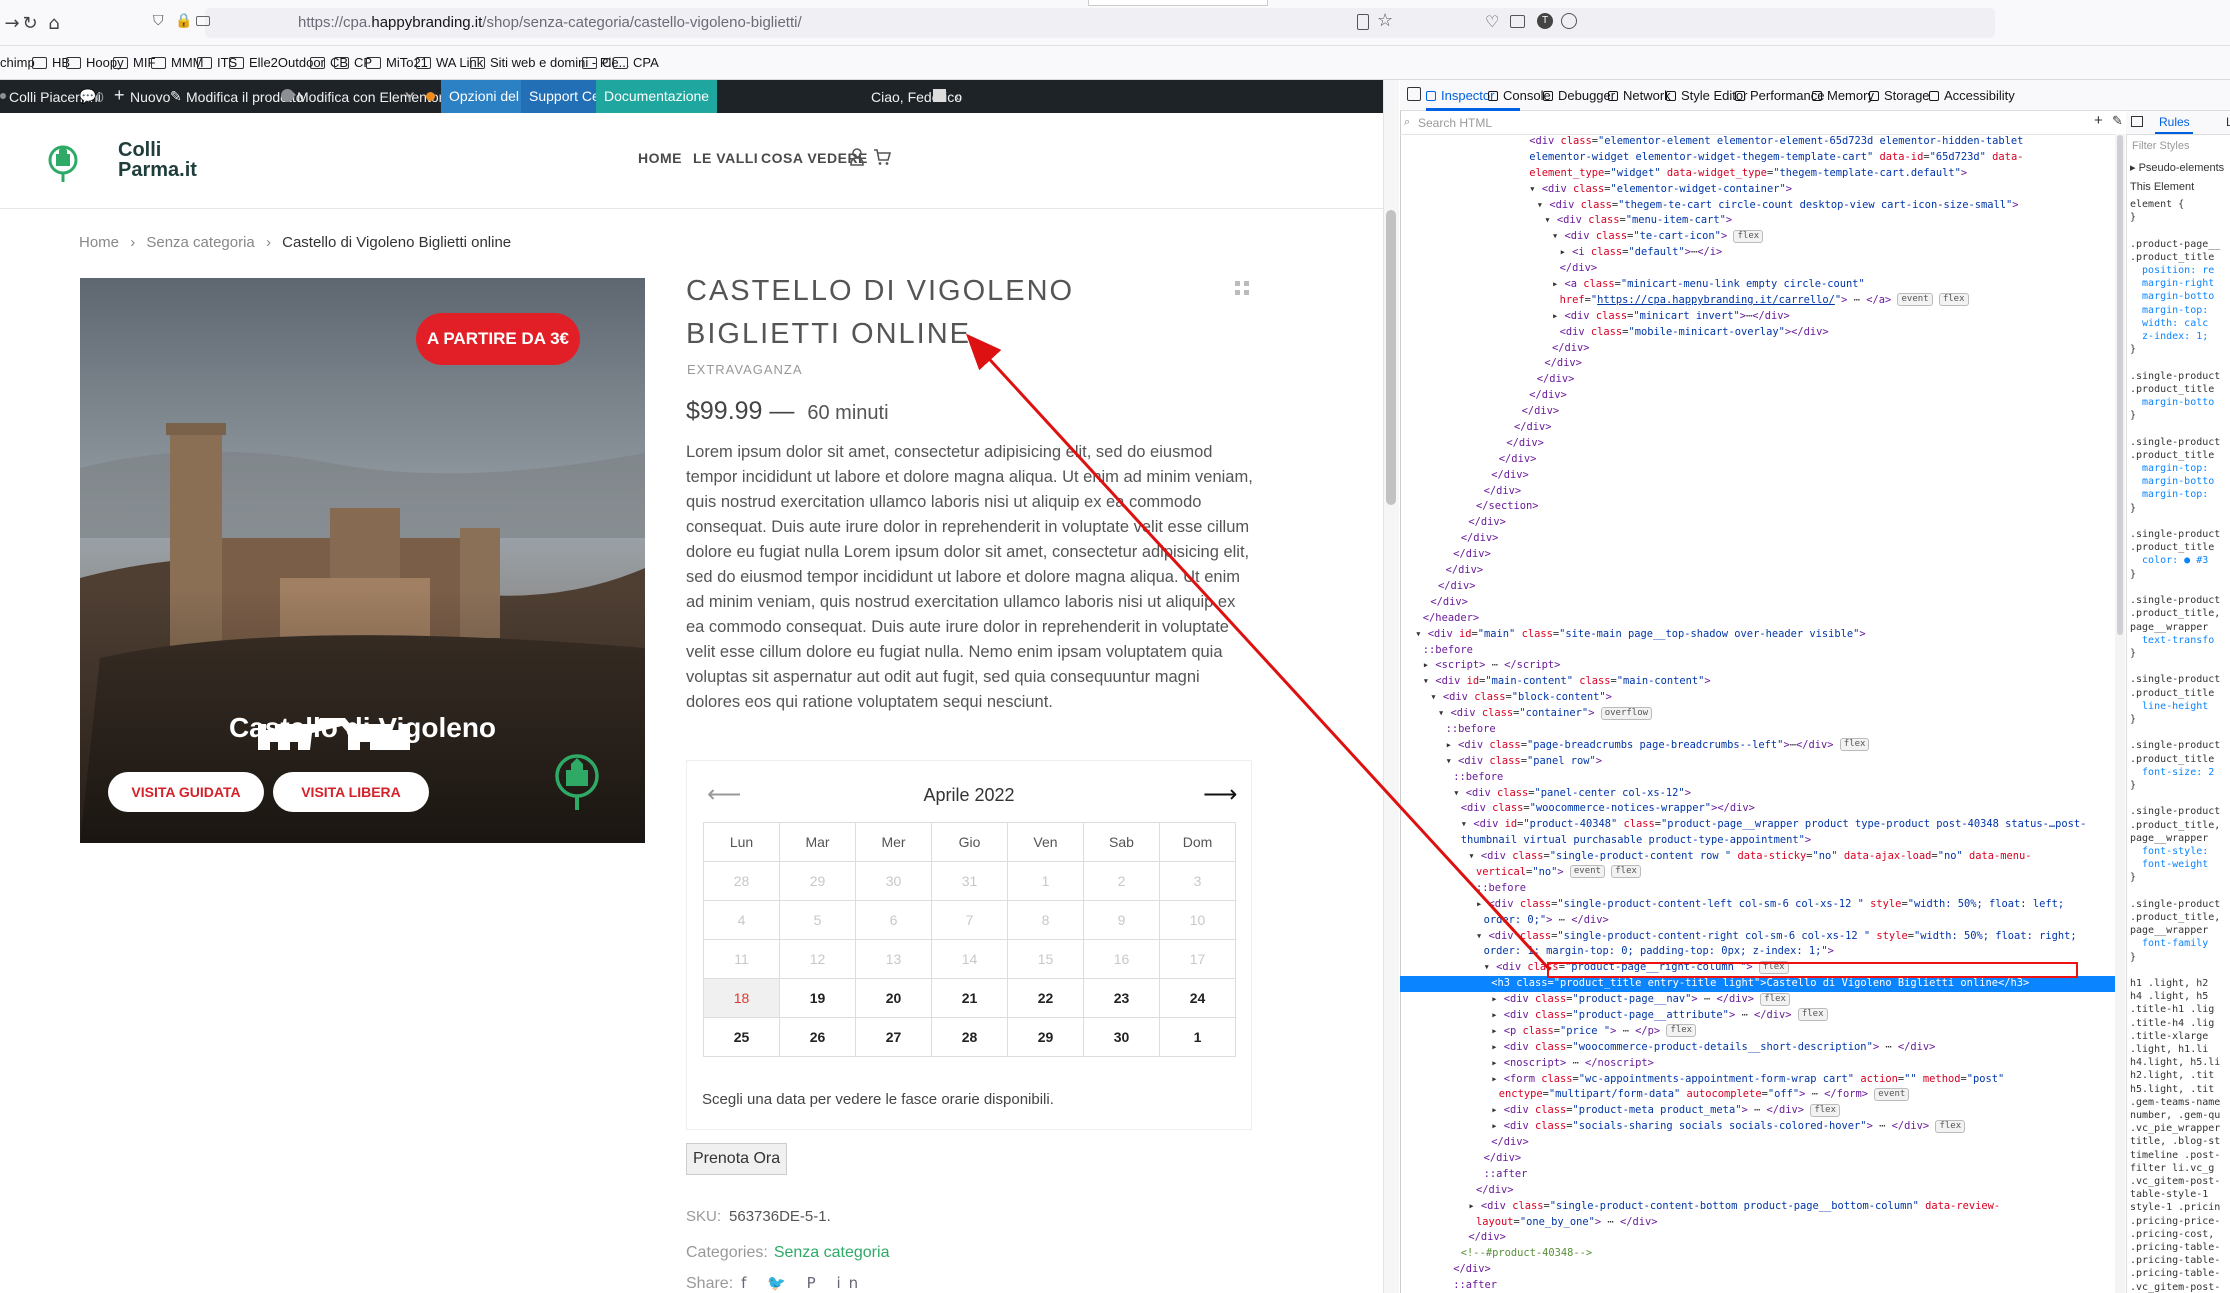  Describe the element at coordinates (2180, 323) in the screenshot. I see `css-rule-line: width: calc` at that location.